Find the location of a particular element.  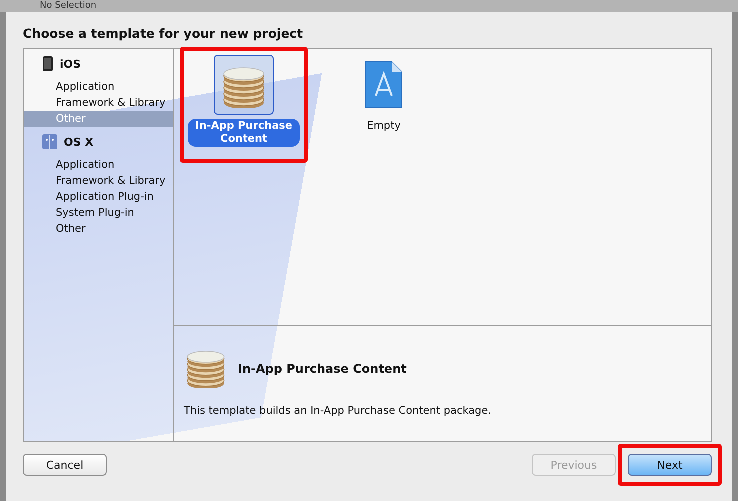

sidebar-heading: iOS is located at coordinates (71, 64).